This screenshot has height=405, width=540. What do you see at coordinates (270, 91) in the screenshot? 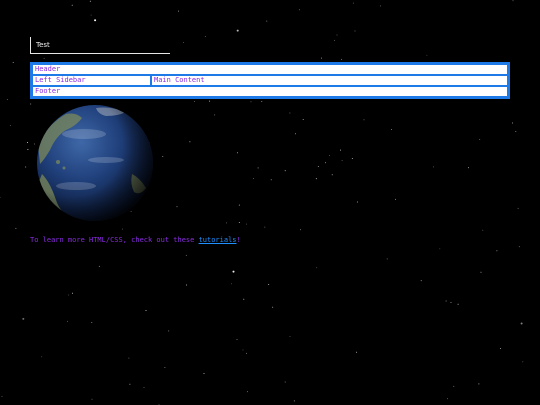
I see `layout-footer: Footer` at bounding box center [270, 91].